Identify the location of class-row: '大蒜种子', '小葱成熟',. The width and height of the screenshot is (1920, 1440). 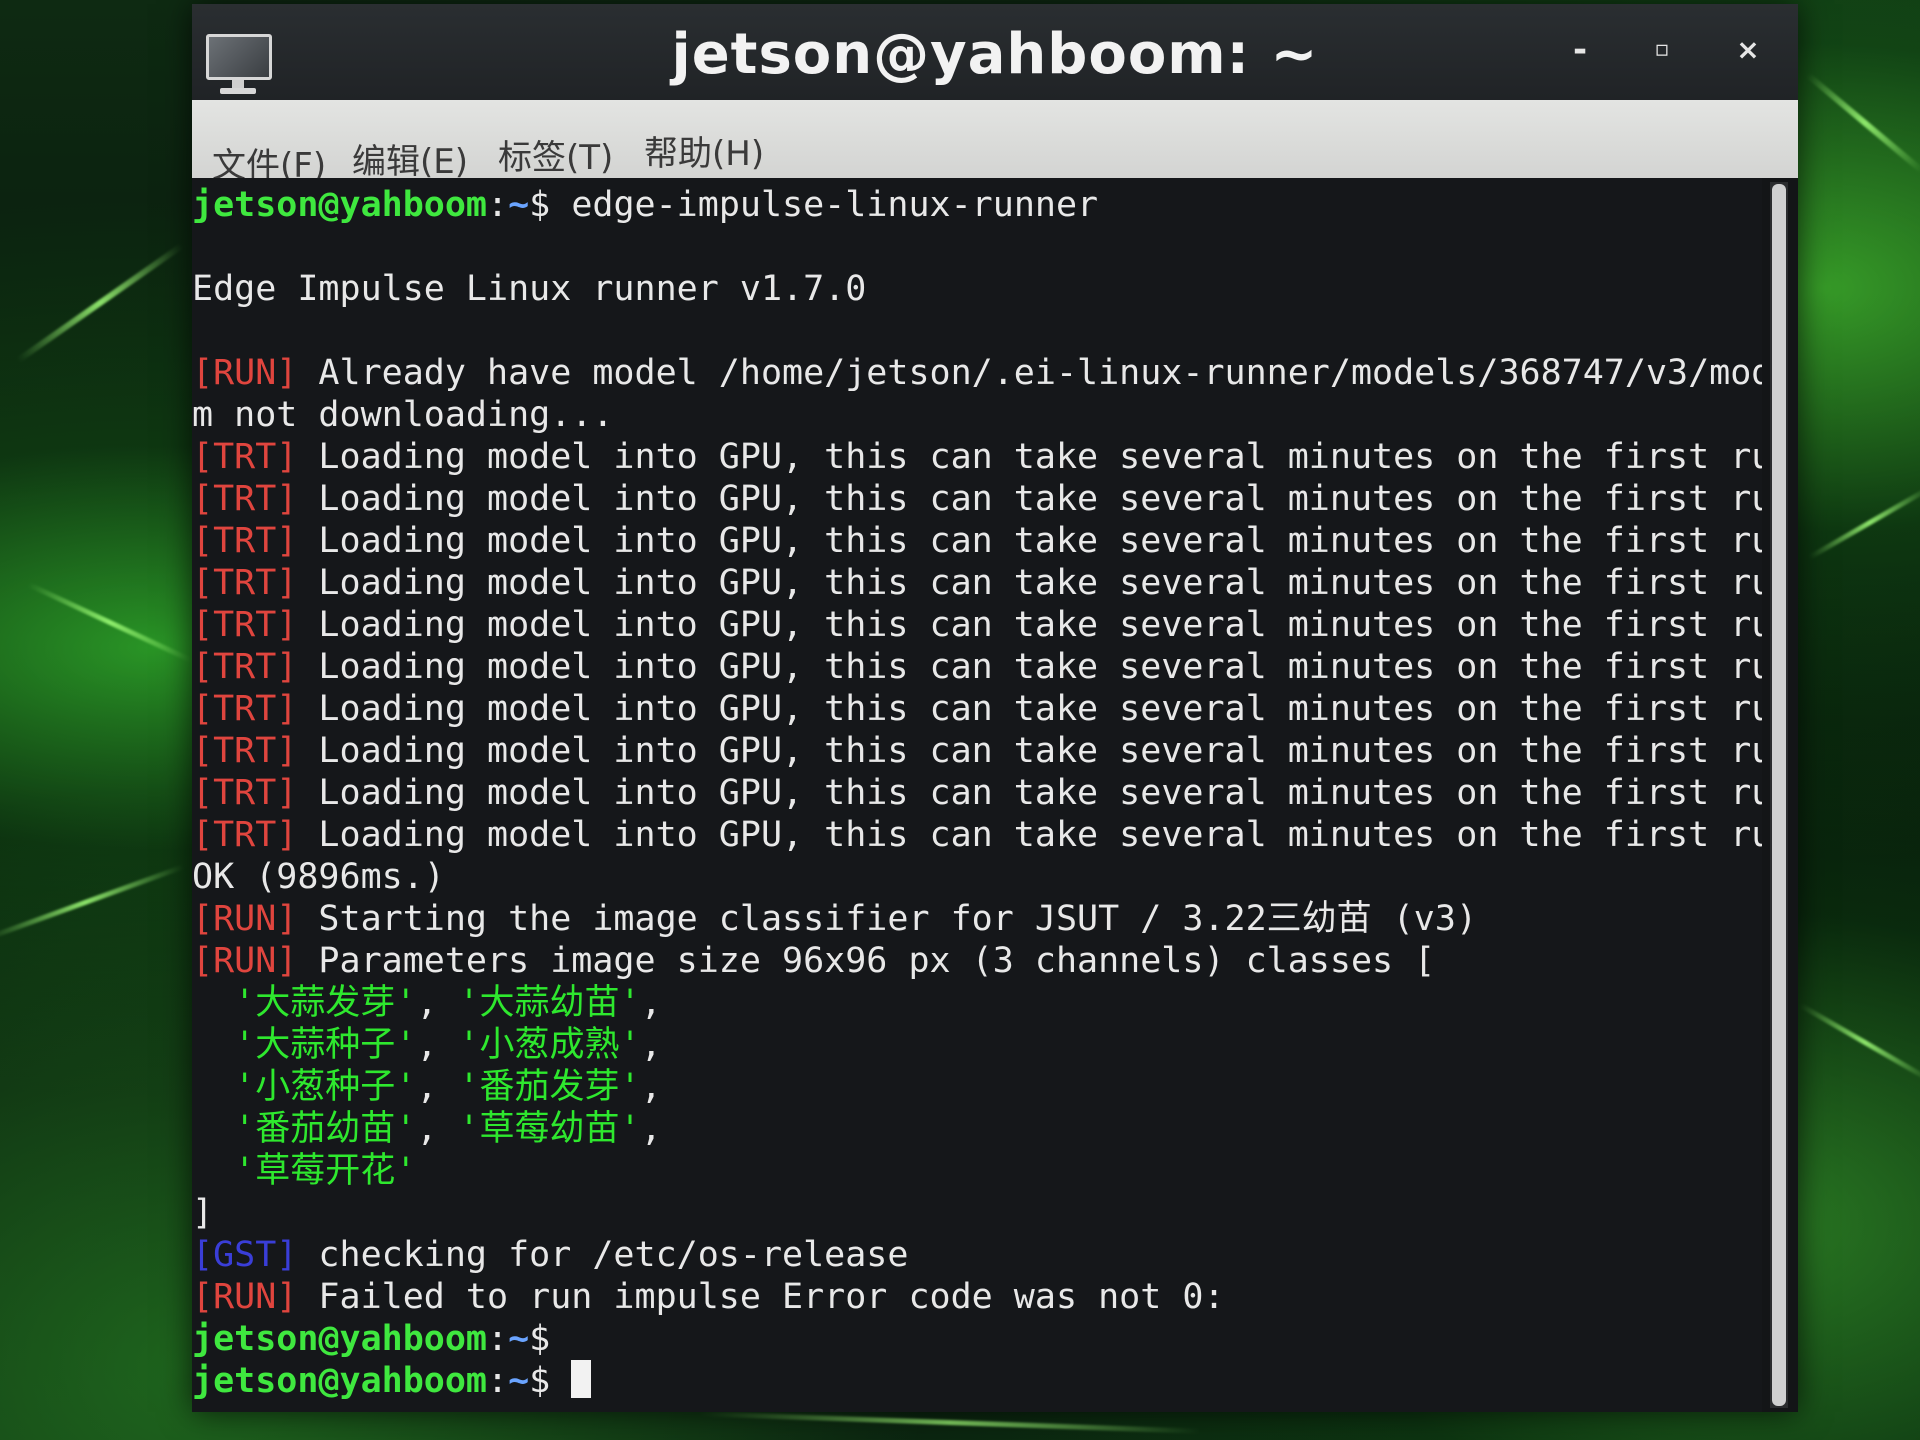
(427, 1045).